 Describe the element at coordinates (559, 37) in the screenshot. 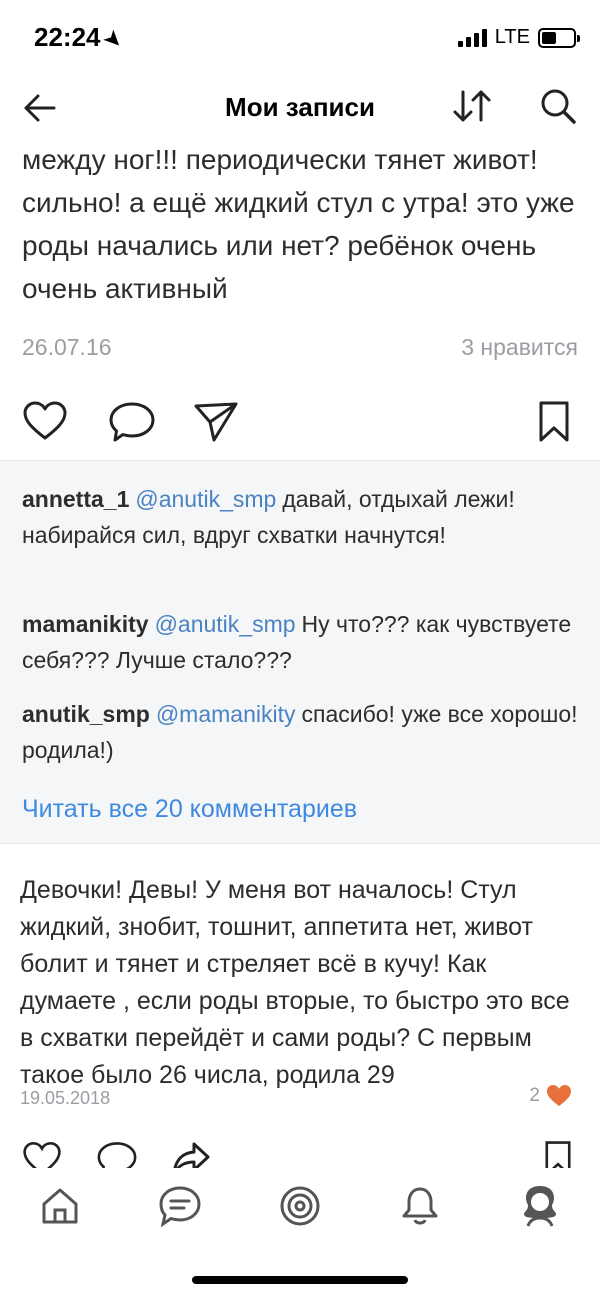

I see `battery-icon` at that location.